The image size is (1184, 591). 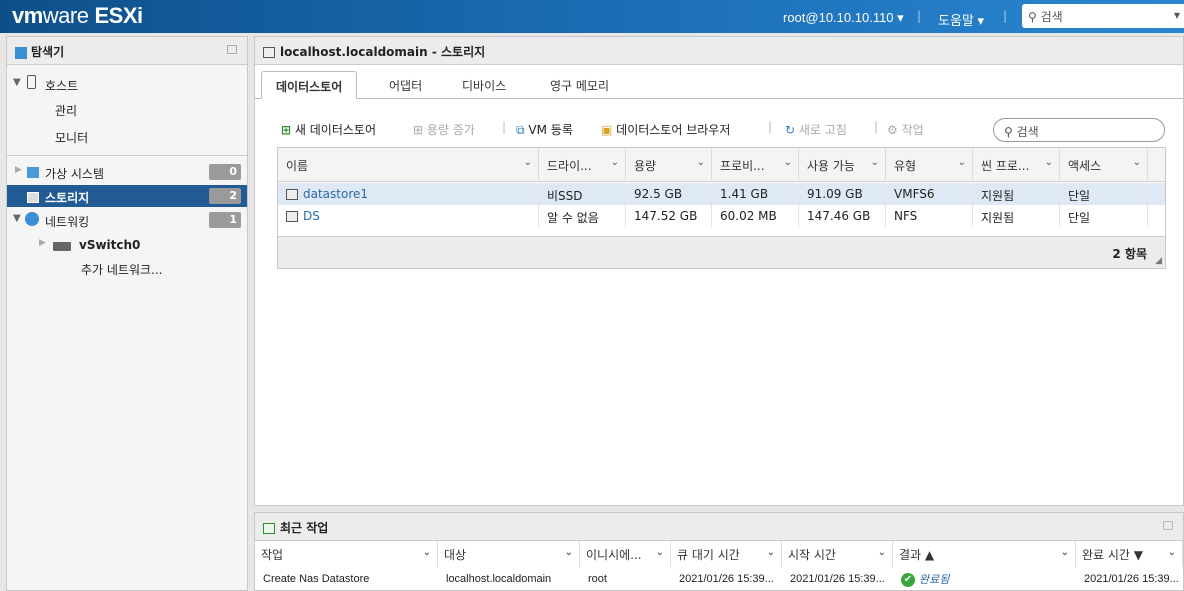 I want to click on task-column-queued: 큐 대기 시간 ⌄, so click(x=726, y=554).